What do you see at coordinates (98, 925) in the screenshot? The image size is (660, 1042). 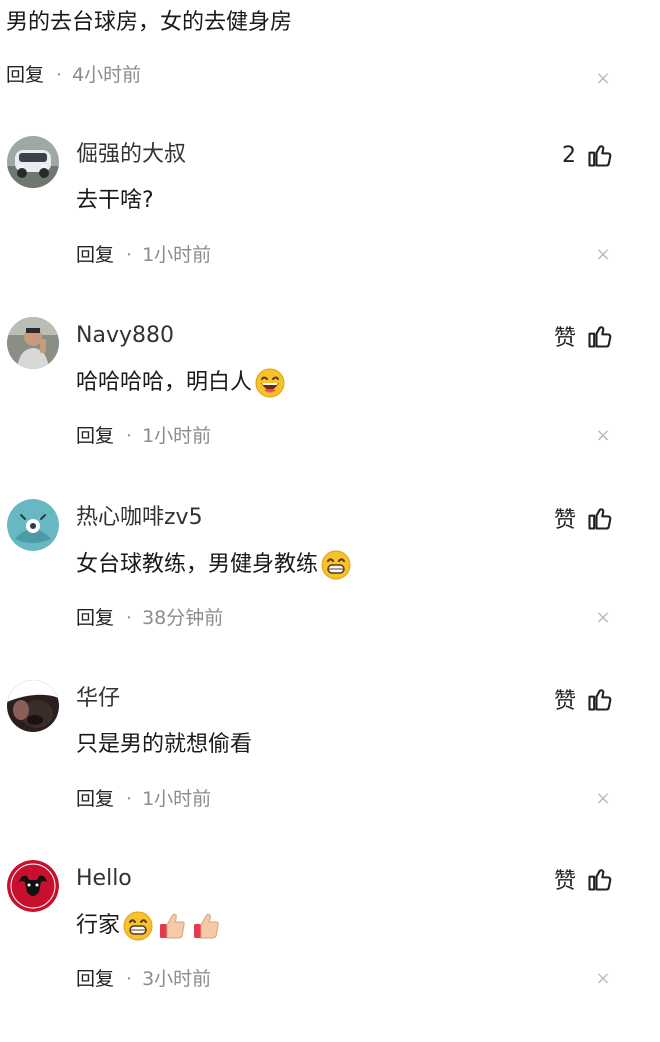 I see `comment-text: 行家` at bounding box center [98, 925].